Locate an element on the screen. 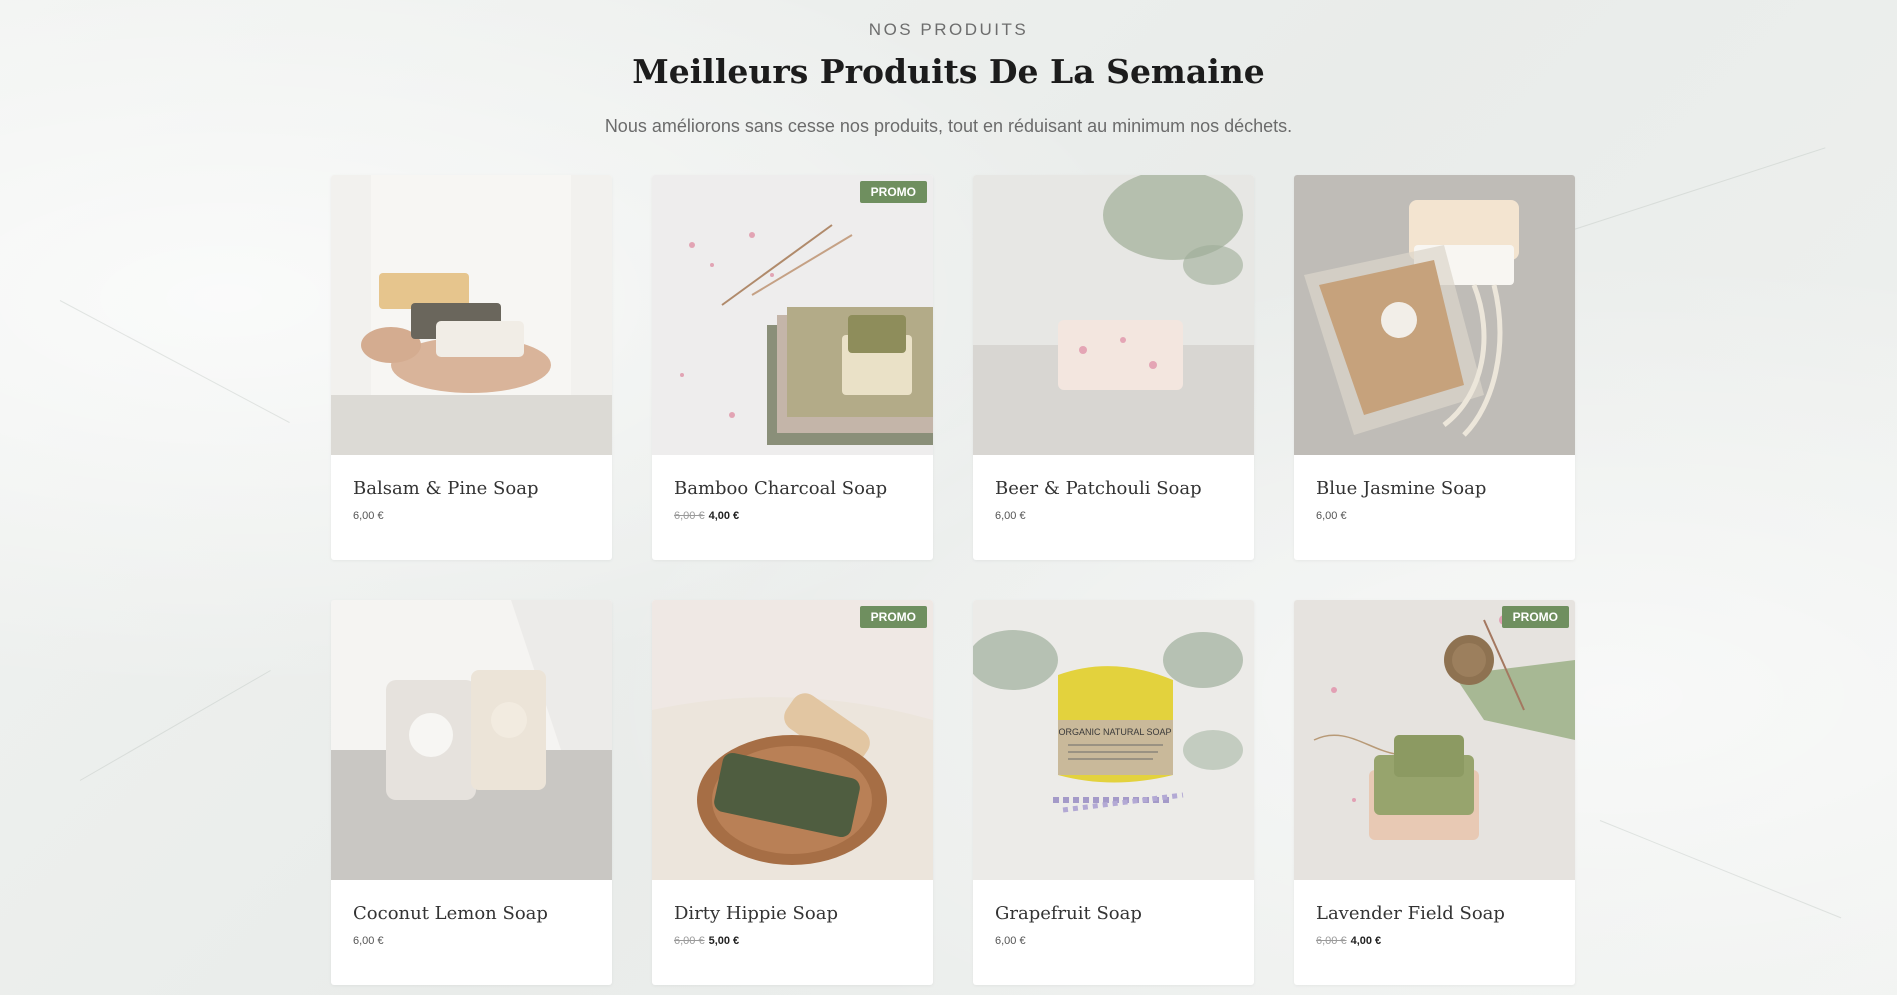 The height and width of the screenshot is (995, 1897). product-name: Lavender Field Soap is located at coordinates (1410, 913).